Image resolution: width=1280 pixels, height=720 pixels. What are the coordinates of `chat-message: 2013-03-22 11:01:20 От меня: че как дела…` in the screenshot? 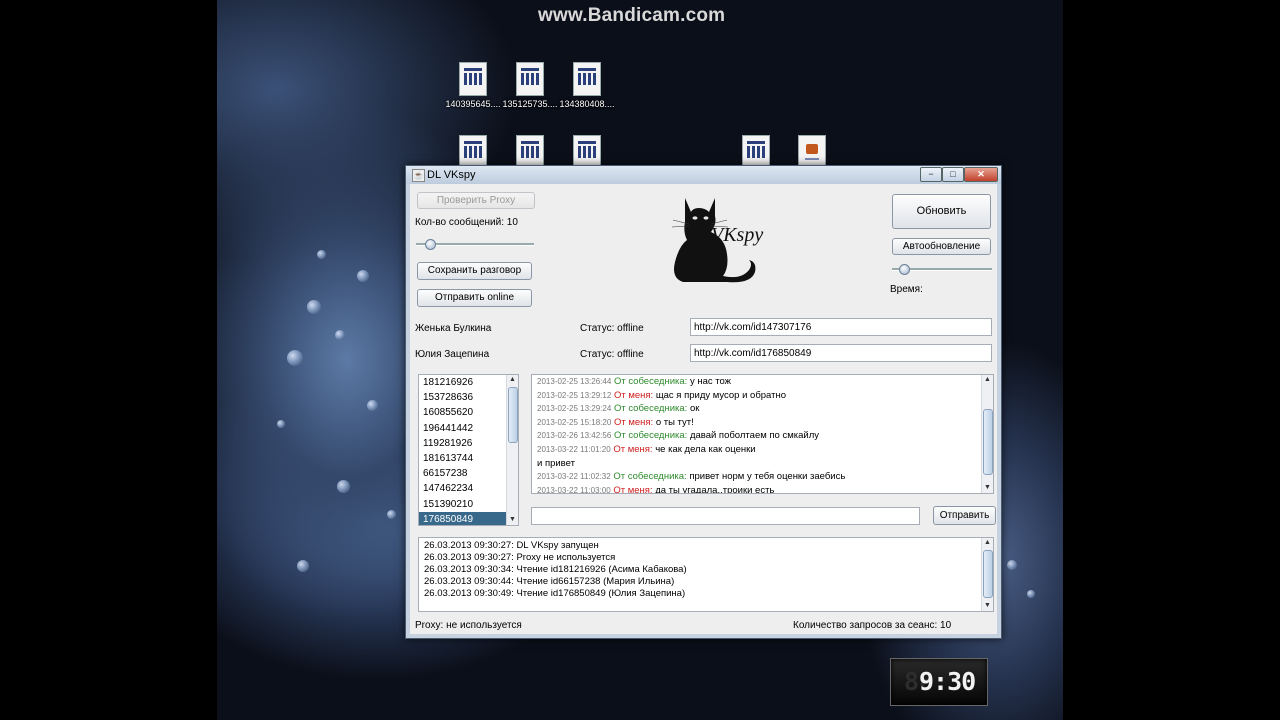 It's located at (762, 450).